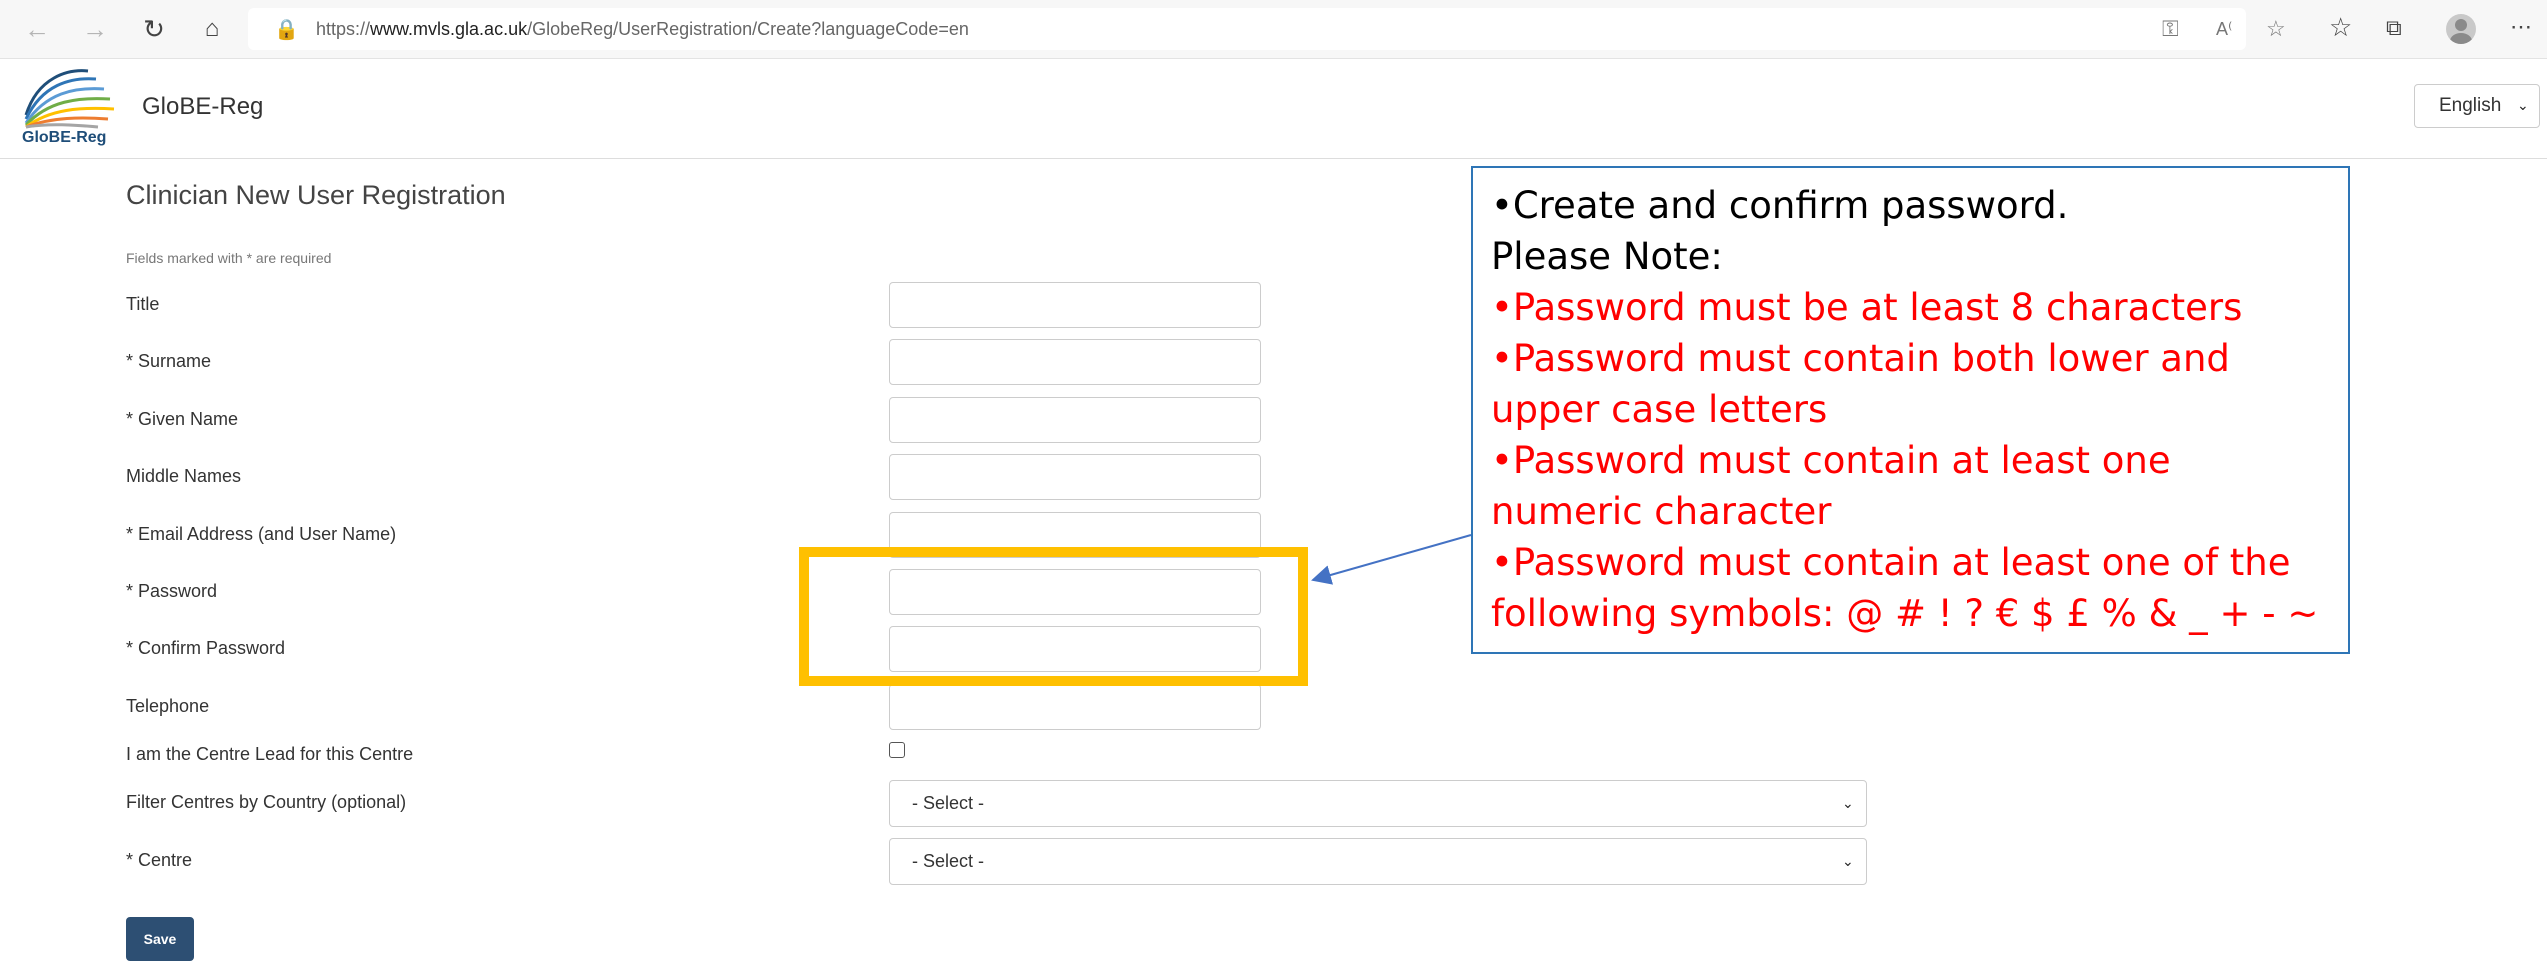 The height and width of the screenshot is (961, 2547). Describe the element at coordinates (2224, 29) in the screenshot. I see `read-aloud-icon: A⁽` at that location.